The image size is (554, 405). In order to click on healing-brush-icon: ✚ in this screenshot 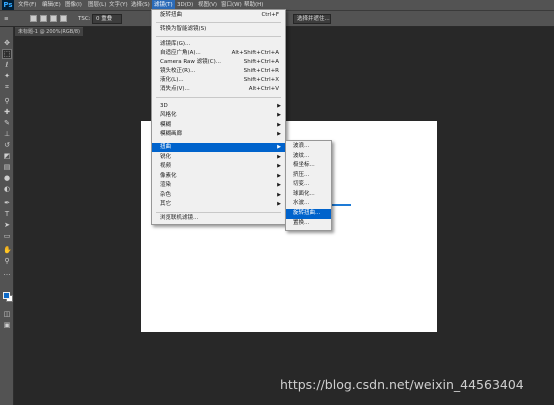, I will do `click(7, 112)`.